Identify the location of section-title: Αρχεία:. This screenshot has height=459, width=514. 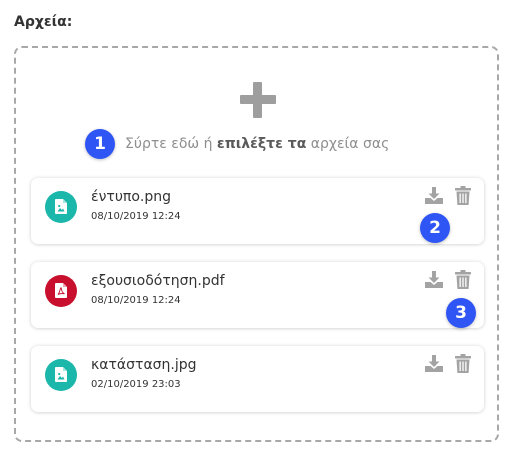
(43, 22).